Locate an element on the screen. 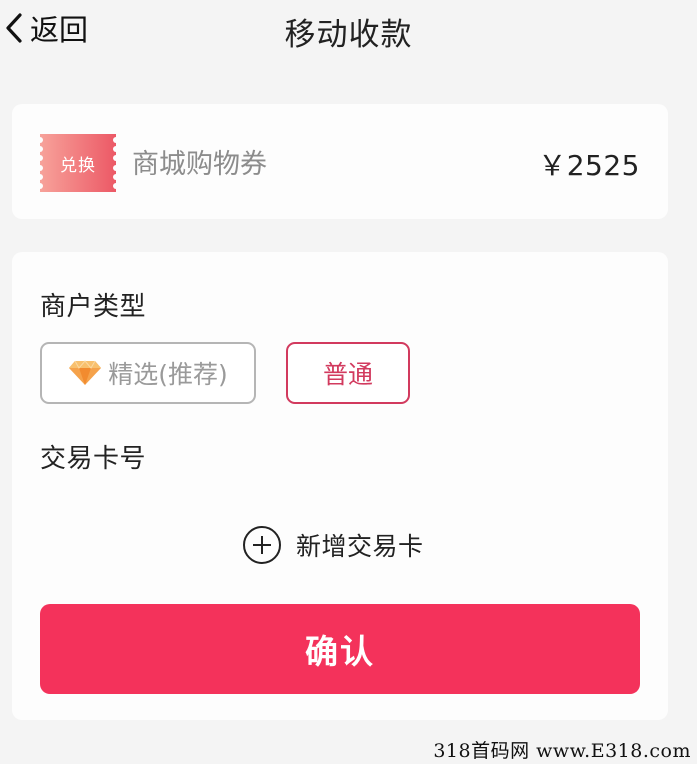 Image resolution: width=697 pixels, height=764 pixels. diamond-icon is located at coordinates (85, 373).